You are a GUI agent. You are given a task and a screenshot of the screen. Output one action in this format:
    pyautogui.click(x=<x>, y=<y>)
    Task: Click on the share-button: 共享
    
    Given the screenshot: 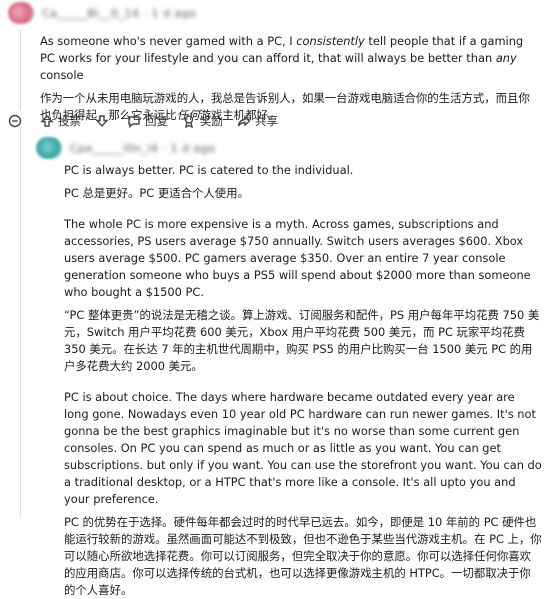 What is the action you would take?
    pyautogui.click(x=257, y=121)
    